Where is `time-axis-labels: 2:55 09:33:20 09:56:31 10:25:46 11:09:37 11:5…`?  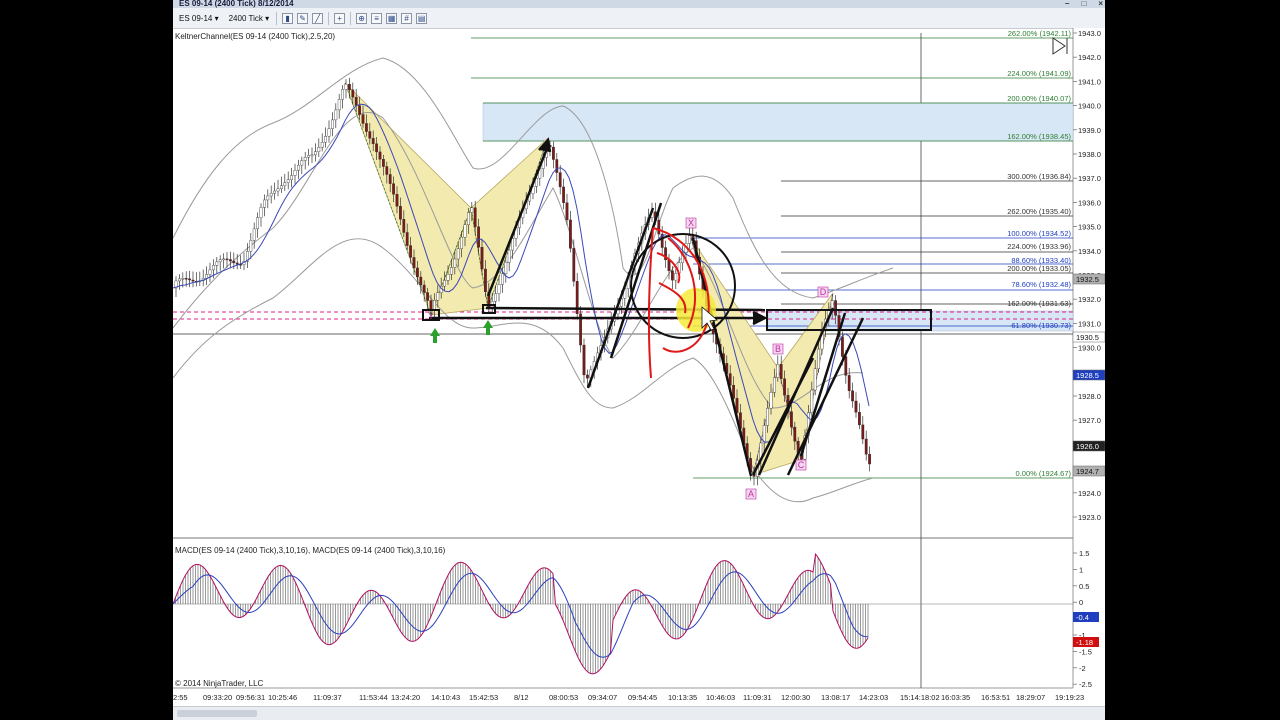 time-axis-labels: 2:55 09:33:20 09:56:31 10:25:46 11:09:37 11:5… is located at coordinates (628, 697).